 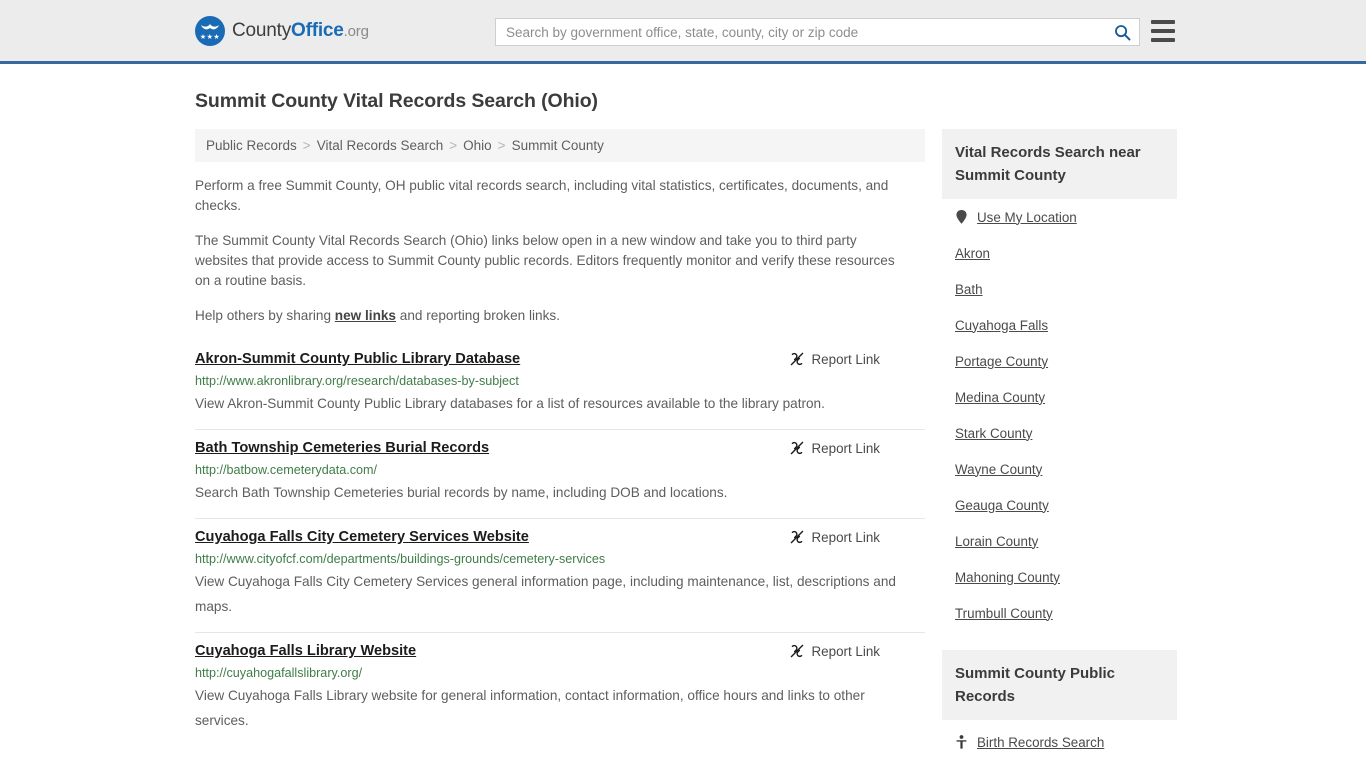 I want to click on breadcrumb-item-vital-records-search: Vital Records Search, so click(x=380, y=145).